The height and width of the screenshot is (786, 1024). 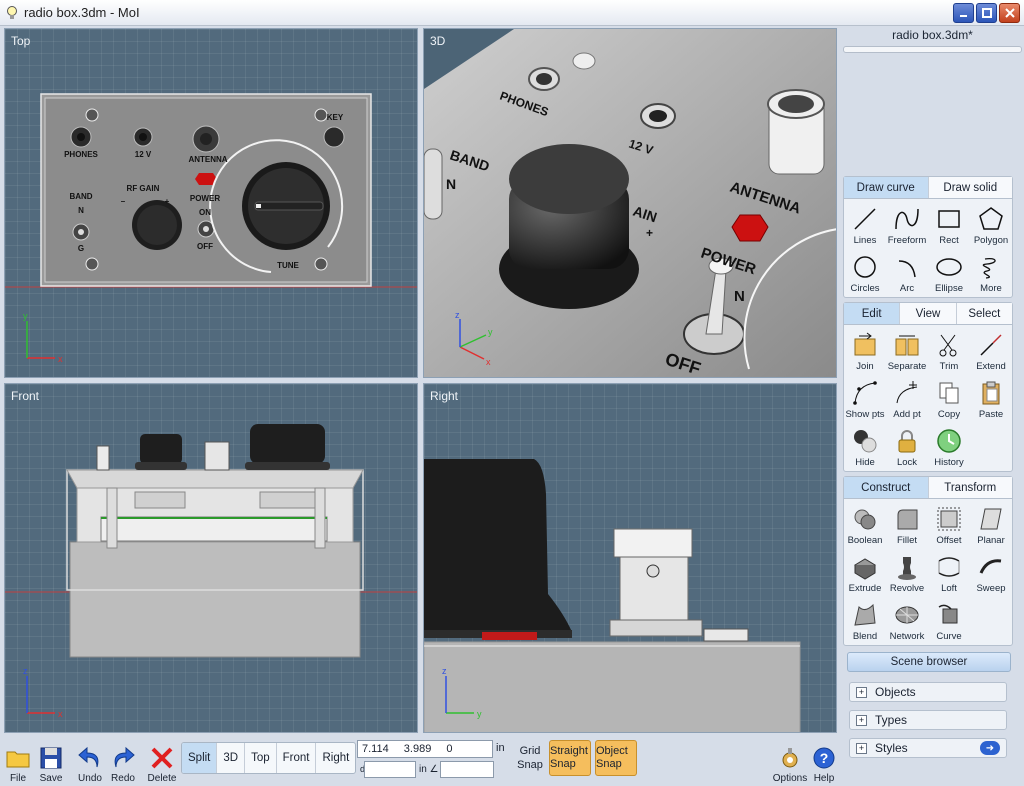 I want to click on viewport-label: 3D, so click(x=437, y=41).